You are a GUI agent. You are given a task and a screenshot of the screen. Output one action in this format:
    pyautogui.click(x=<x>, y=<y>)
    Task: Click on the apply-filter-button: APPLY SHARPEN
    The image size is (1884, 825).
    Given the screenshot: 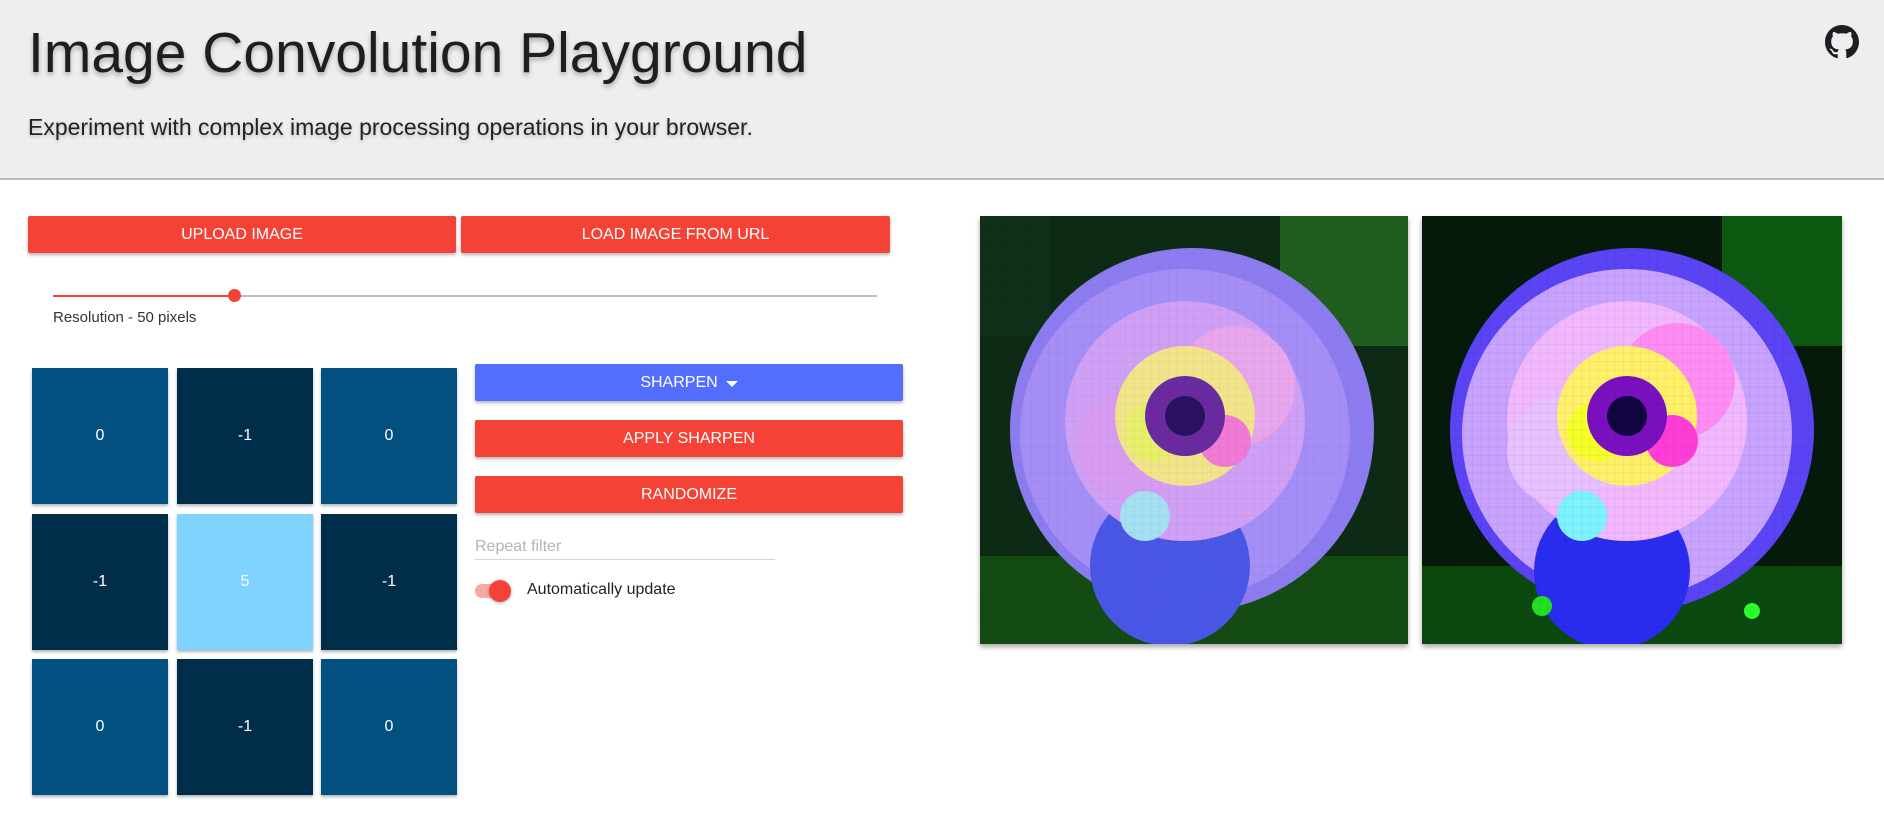 What is the action you would take?
    pyautogui.click(x=689, y=438)
    